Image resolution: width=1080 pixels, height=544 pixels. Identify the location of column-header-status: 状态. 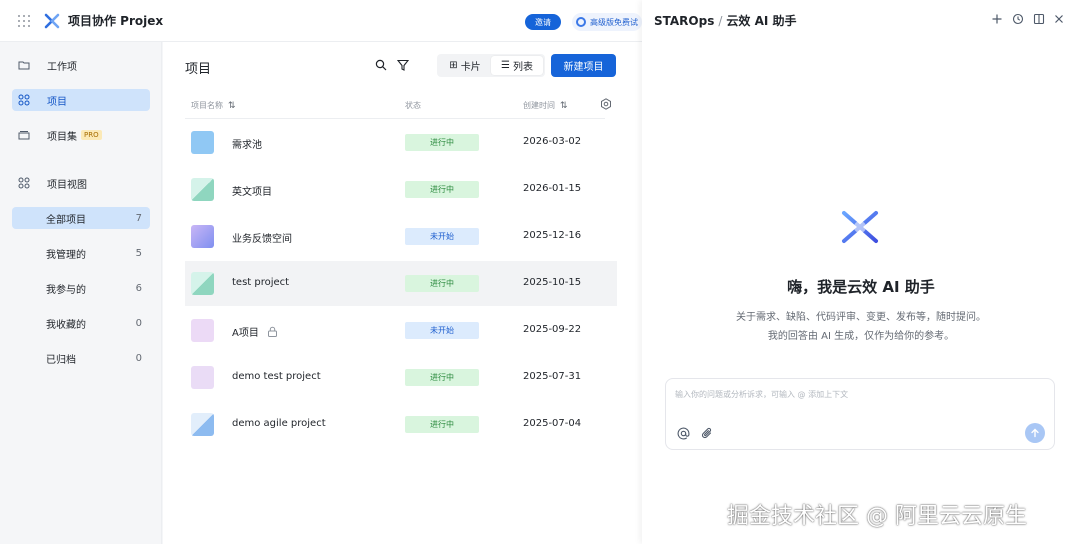
(413, 105).